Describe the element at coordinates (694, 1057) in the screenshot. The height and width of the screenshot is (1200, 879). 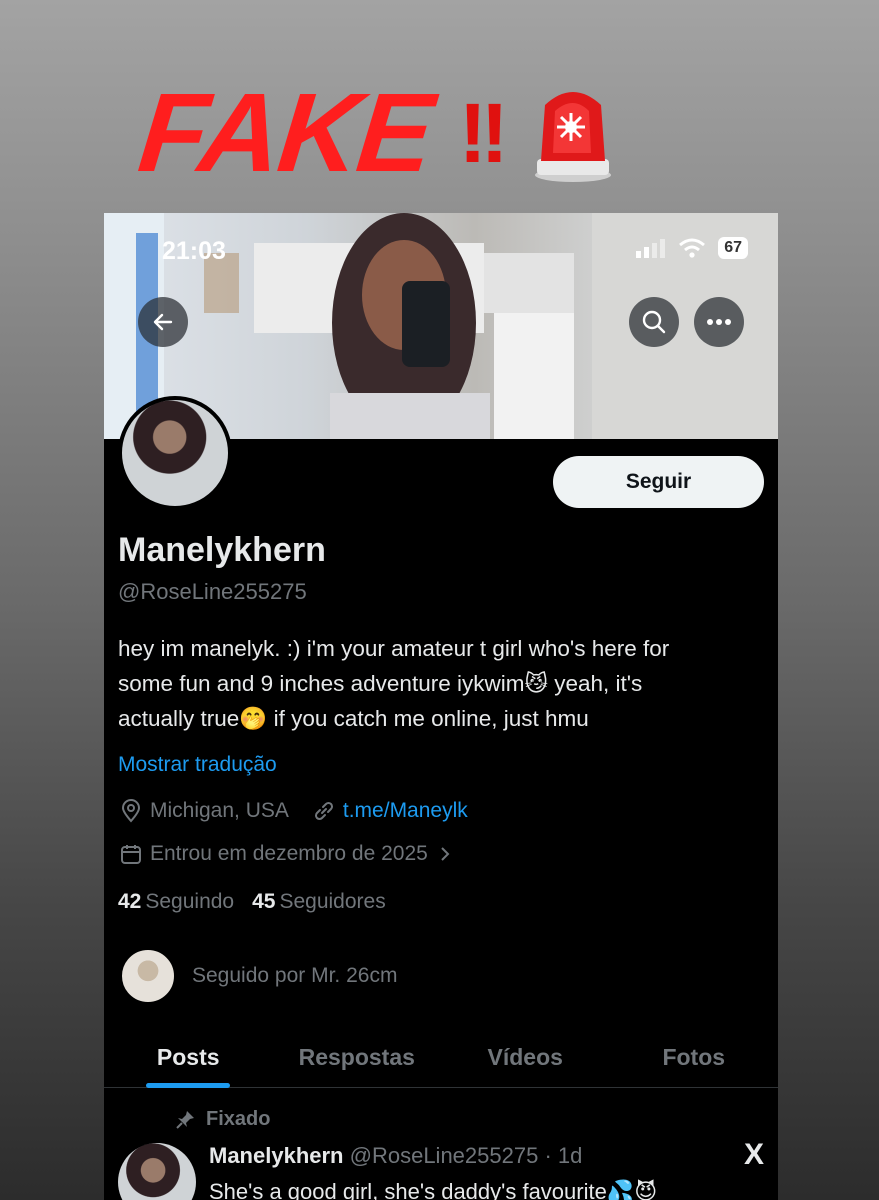
I see `tab-photos: Fotos` at that location.